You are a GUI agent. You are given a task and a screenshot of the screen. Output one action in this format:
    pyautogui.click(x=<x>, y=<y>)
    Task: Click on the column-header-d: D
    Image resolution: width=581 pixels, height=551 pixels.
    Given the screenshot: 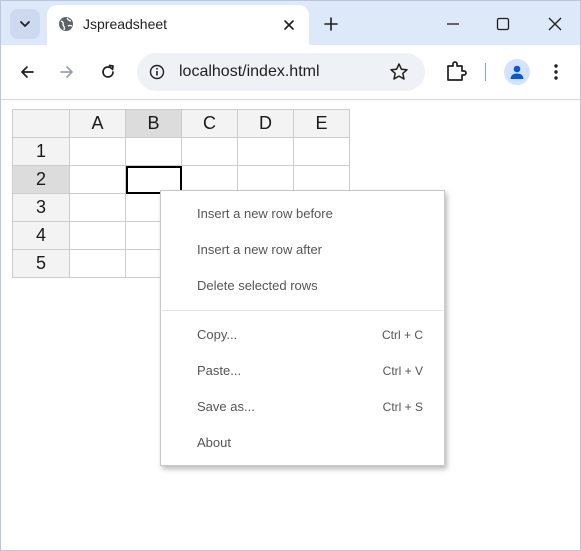 What is the action you would take?
    pyautogui.click(x=265, y=123)
    